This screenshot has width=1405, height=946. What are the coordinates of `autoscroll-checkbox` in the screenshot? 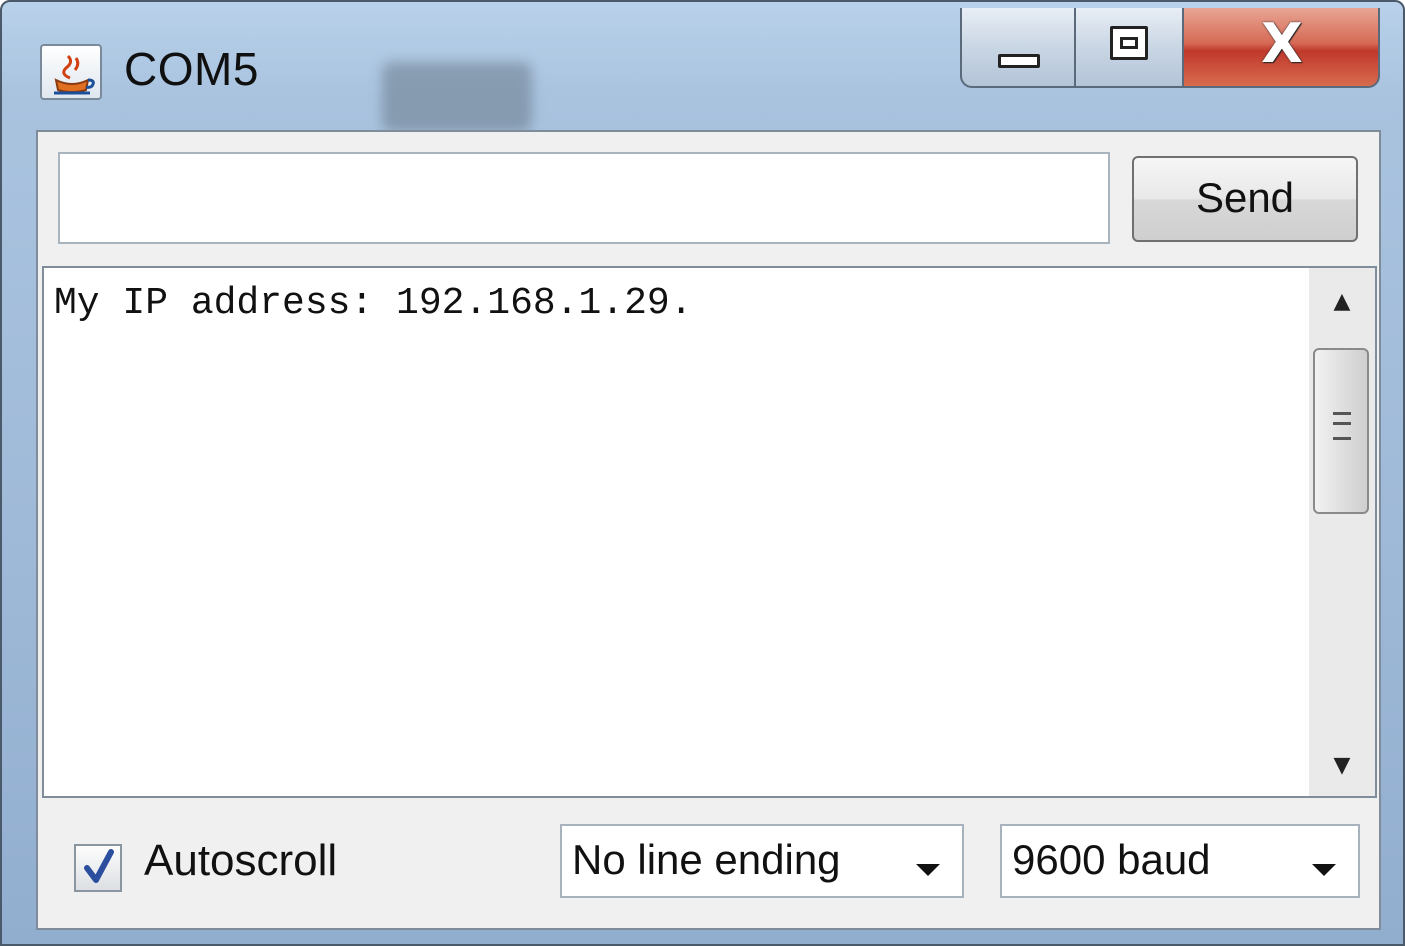 It's located at (98, 868).